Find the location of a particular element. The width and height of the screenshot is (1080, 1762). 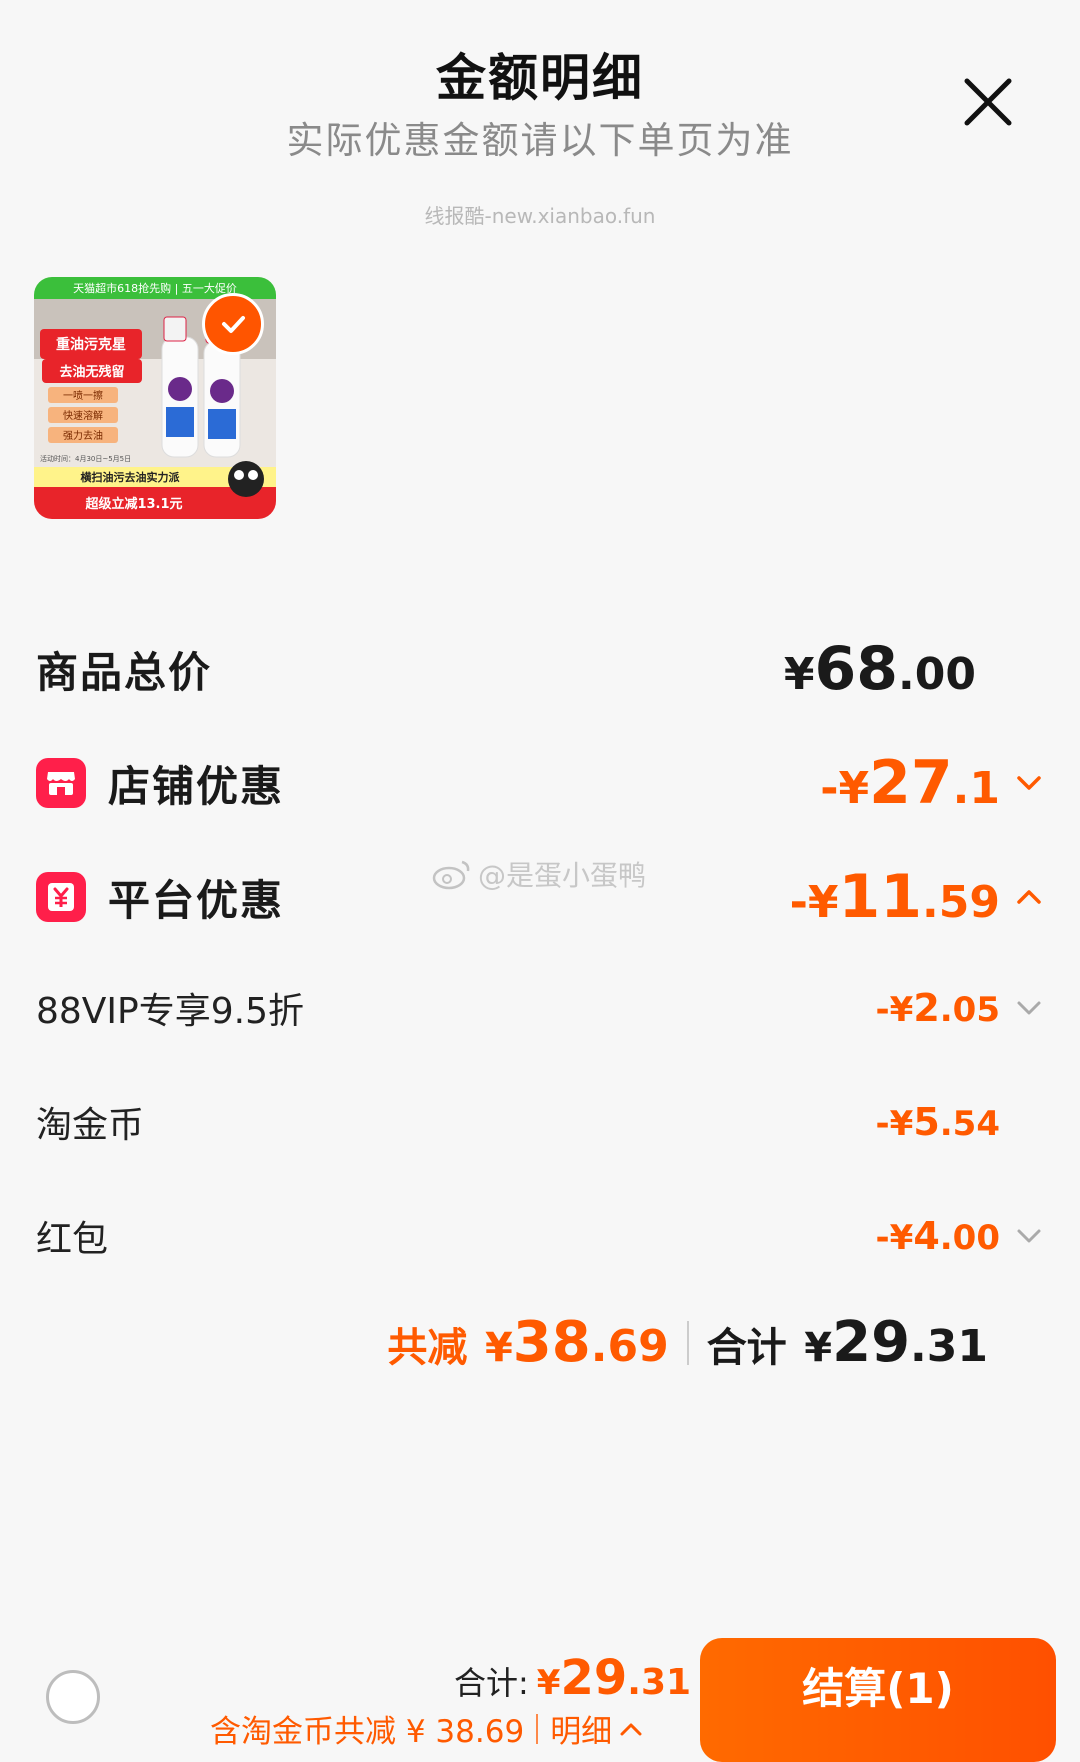

close-button is located at coordinates (988, 102).